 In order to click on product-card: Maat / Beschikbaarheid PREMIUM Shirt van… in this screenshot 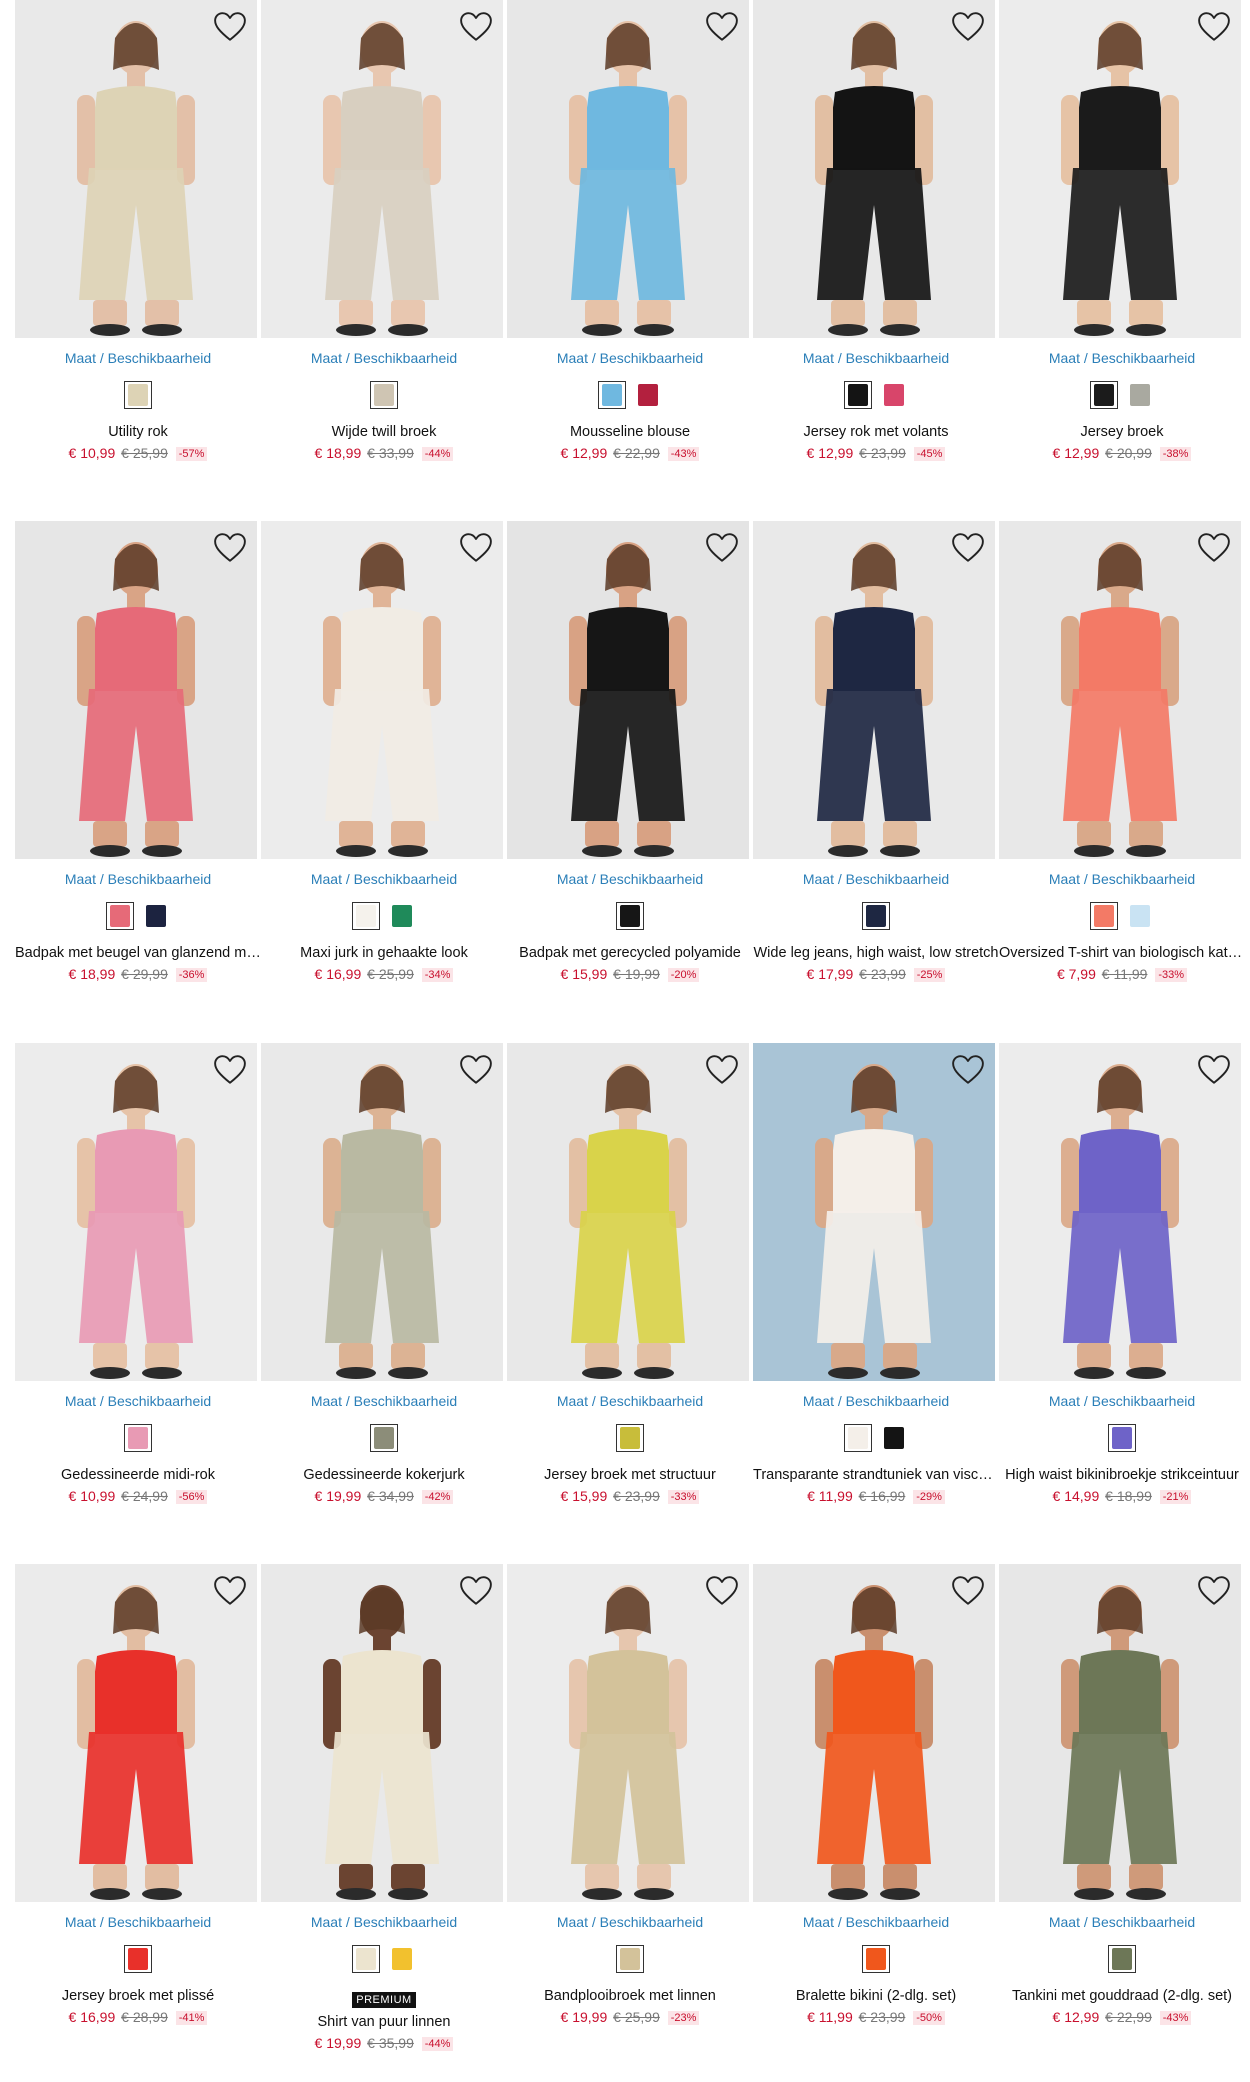, I will do `click(380, 1809)`.